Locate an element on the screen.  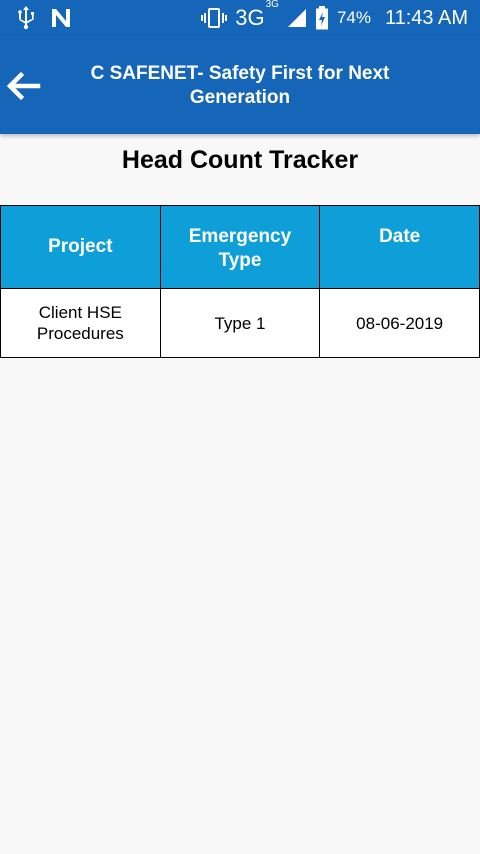
table-row: Client HSE Procedures Type 1 08-06-2019 is located at coordinates (240, 323).